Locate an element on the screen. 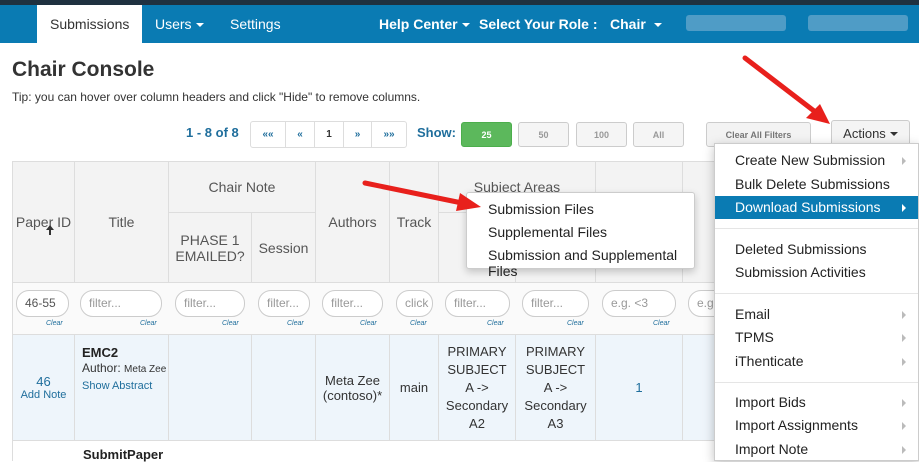 The height and width of the screenshot is (462, 919). show-100-button: 100 is located at coordinates (601, 134).